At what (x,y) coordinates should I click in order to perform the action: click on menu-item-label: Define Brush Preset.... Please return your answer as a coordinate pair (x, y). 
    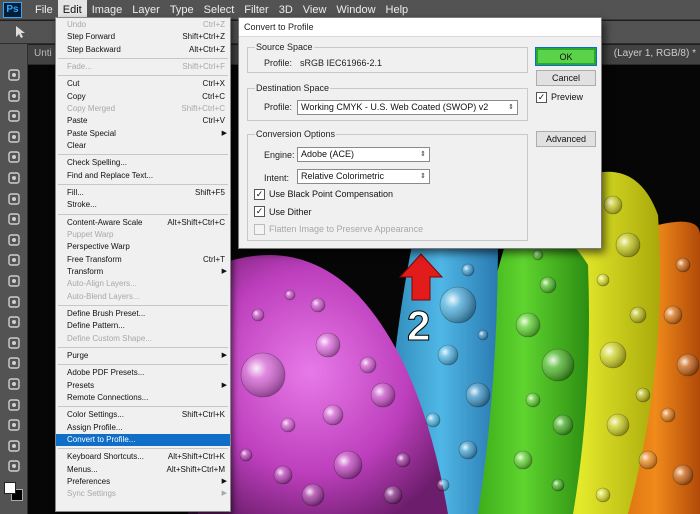
    Looking at the image, I should click on (106, 313).